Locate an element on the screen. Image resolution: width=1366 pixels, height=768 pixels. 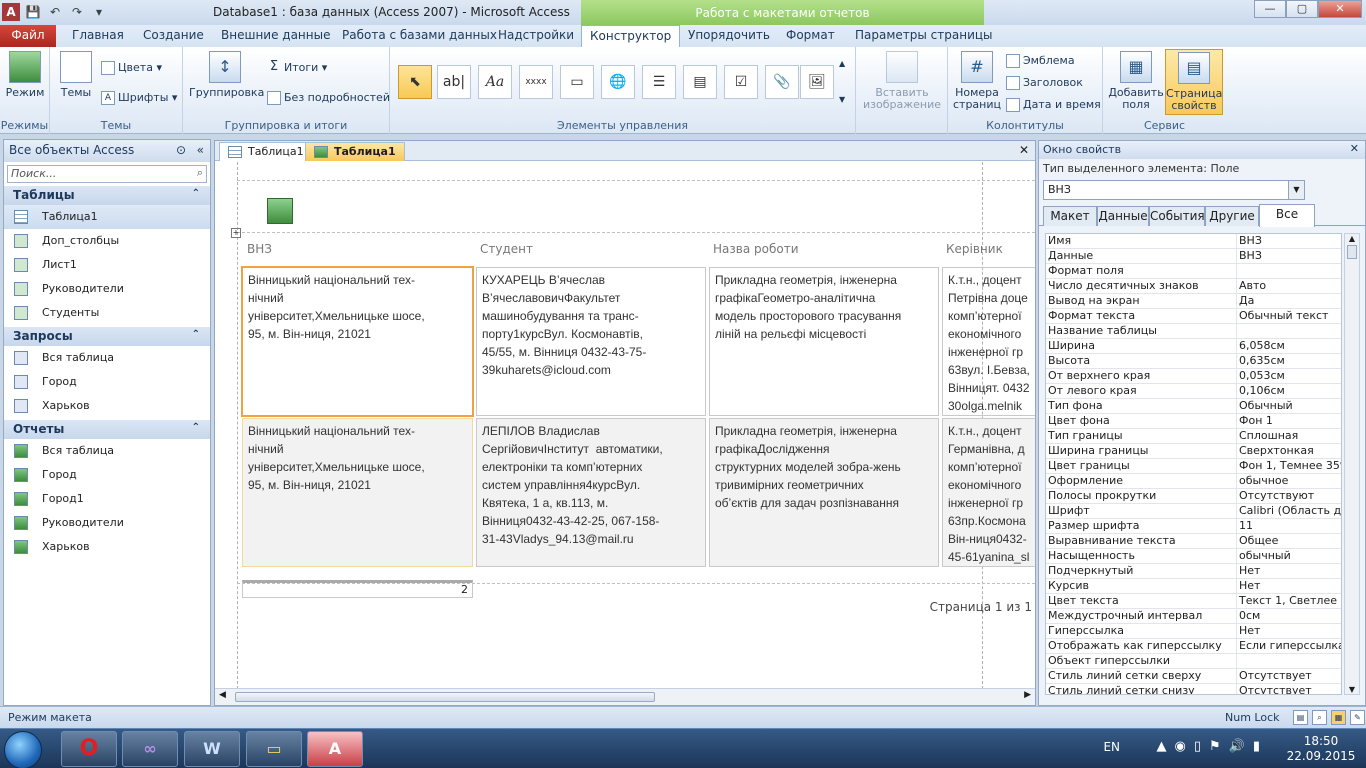
device-tray-icon: ▯ is located at coordinates (1197, 746).